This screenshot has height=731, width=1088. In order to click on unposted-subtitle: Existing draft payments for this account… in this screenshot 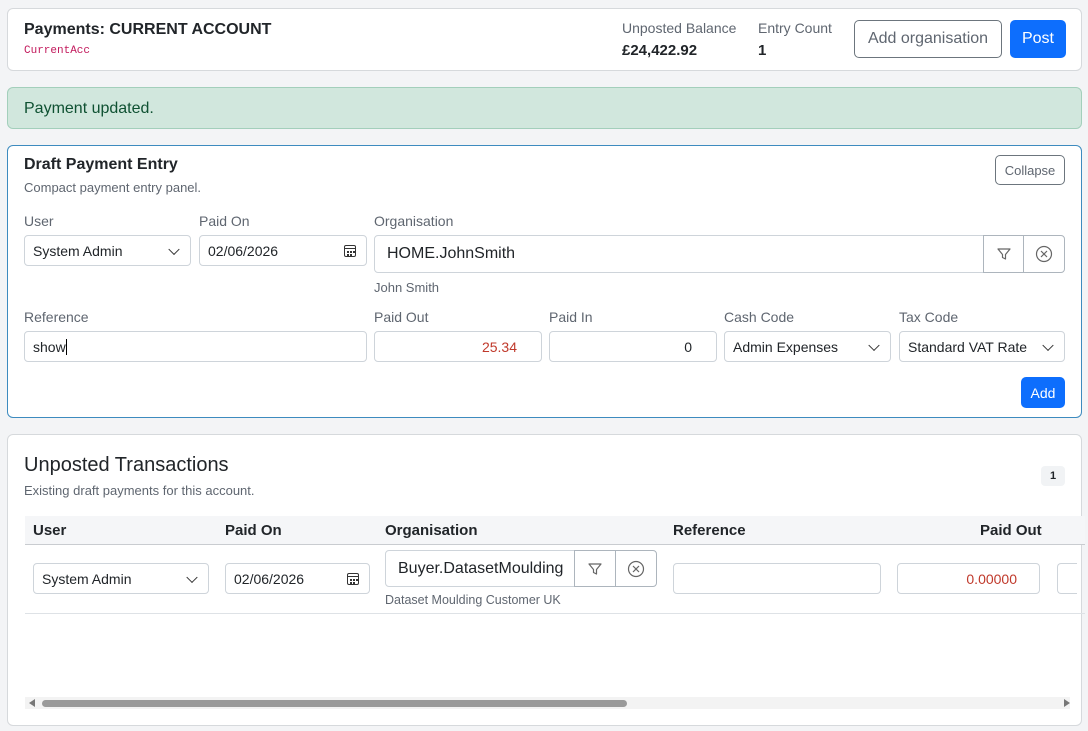, I will do `click(139, 490)`.